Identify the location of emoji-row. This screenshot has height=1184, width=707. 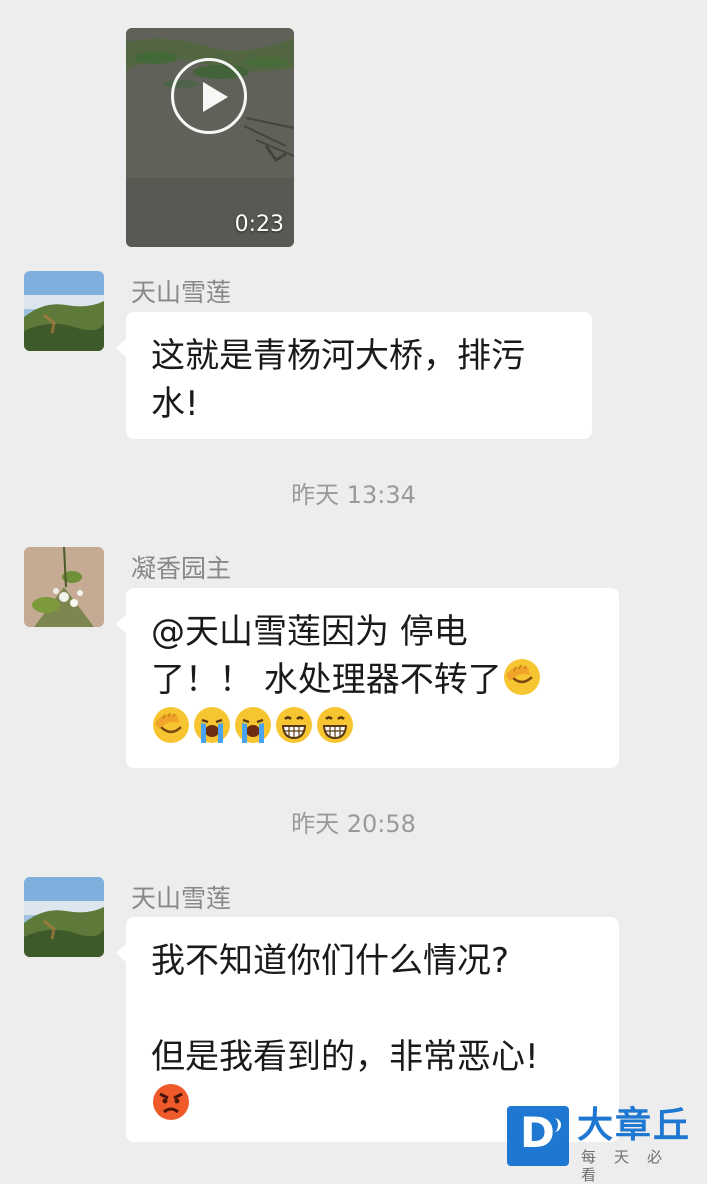
(373, 728).